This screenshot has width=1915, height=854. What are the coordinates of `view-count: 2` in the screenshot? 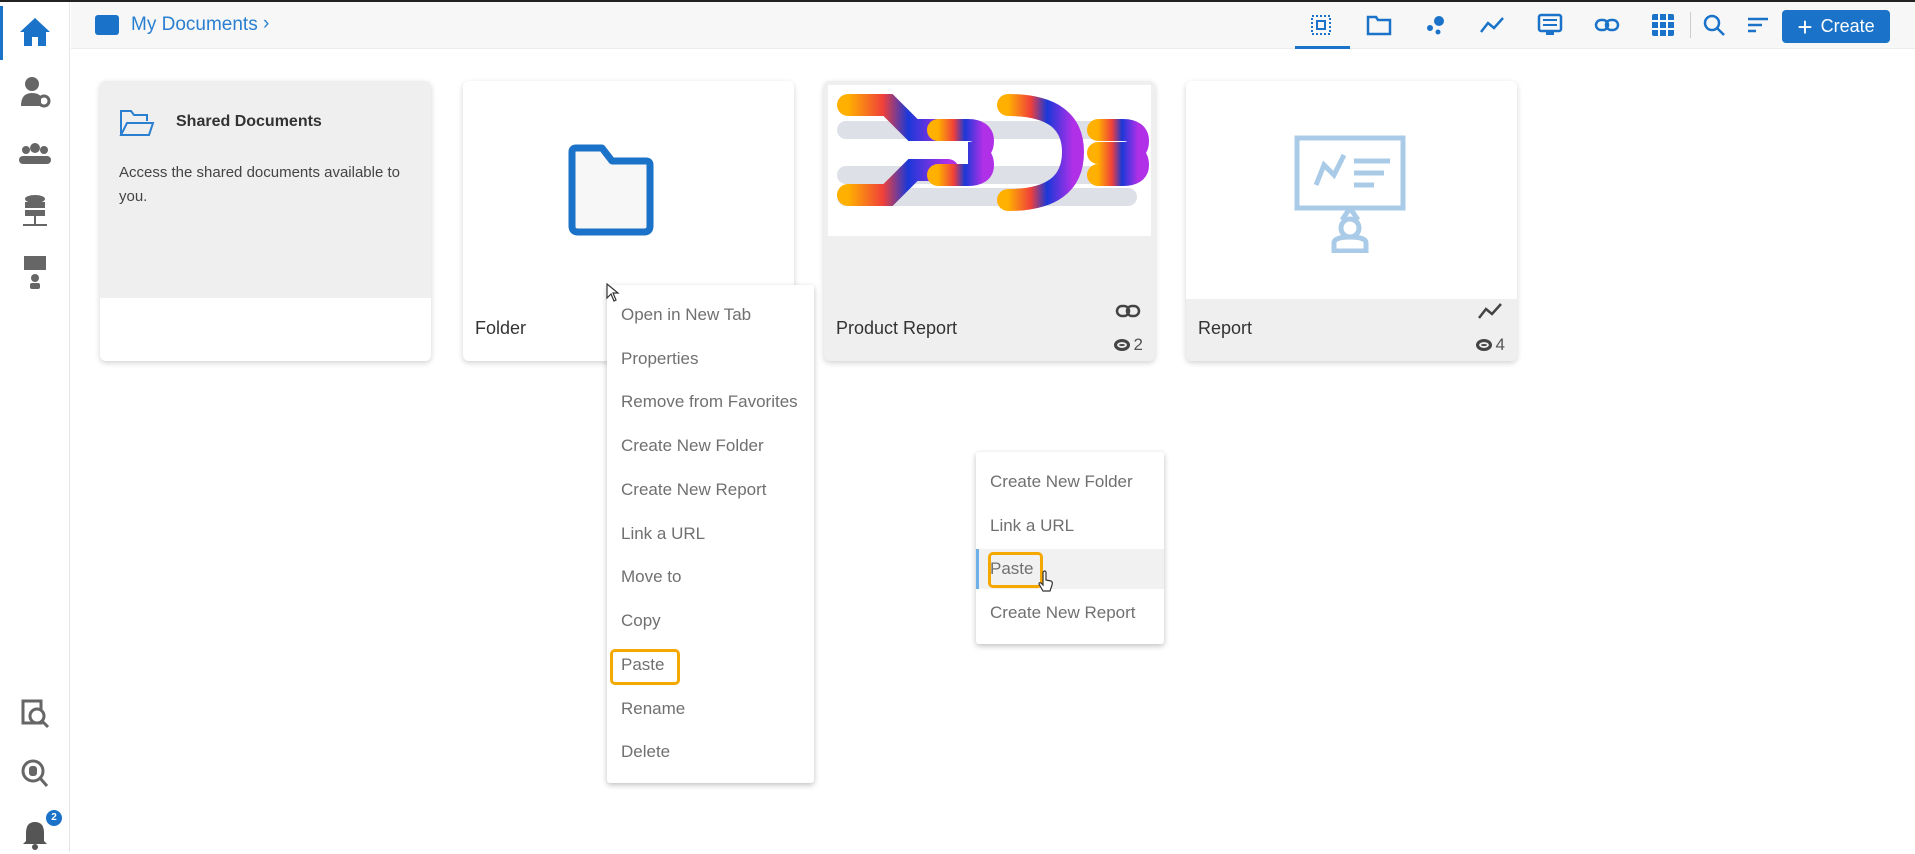 It's located at (1128, 345).